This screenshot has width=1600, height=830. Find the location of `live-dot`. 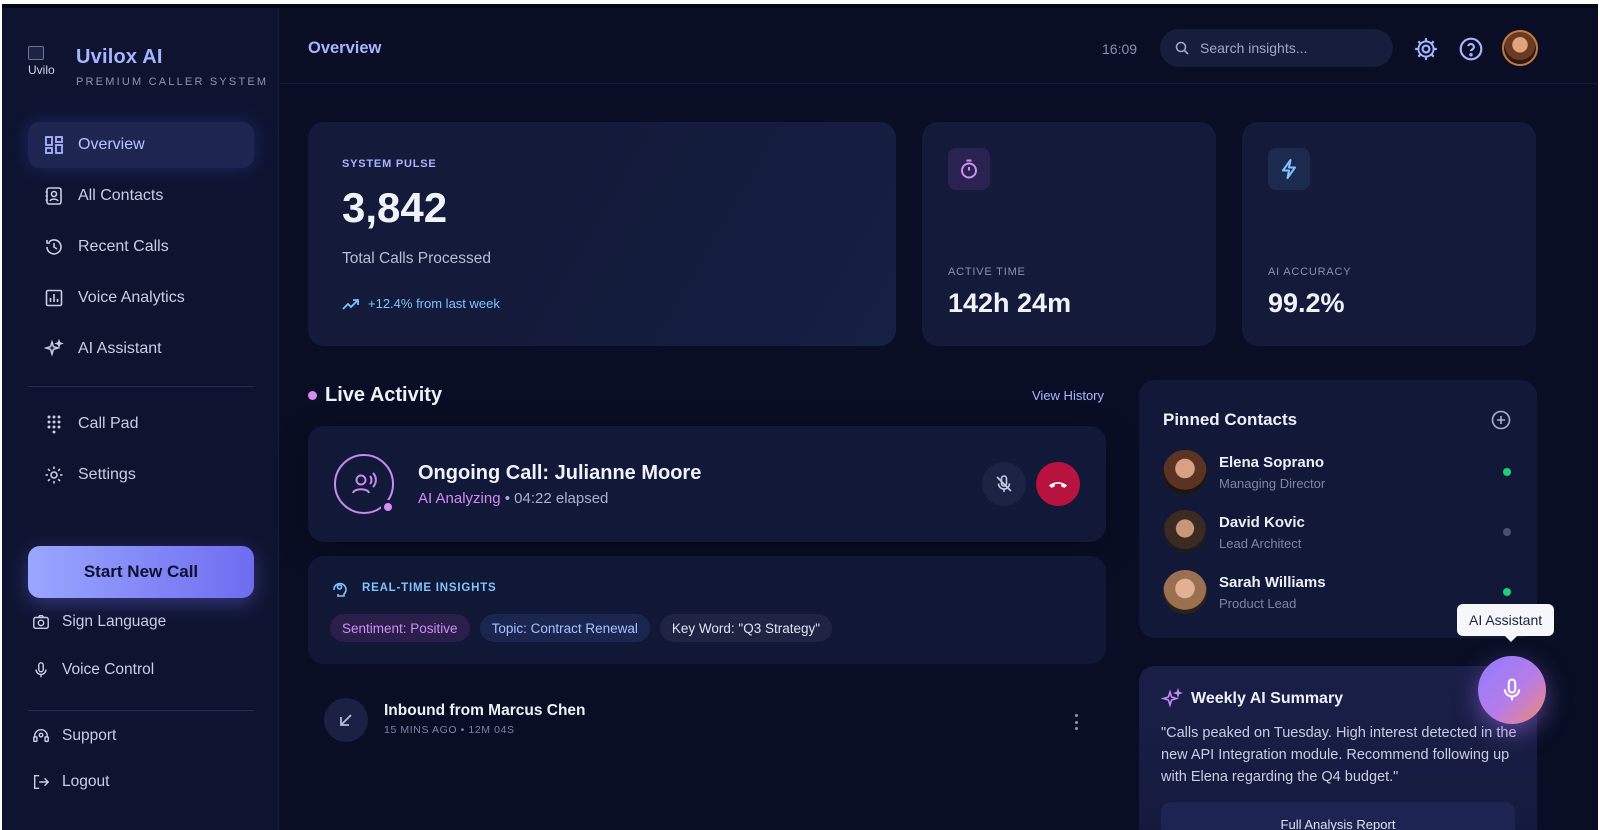

live-dot is located at coordinates (312, 395).